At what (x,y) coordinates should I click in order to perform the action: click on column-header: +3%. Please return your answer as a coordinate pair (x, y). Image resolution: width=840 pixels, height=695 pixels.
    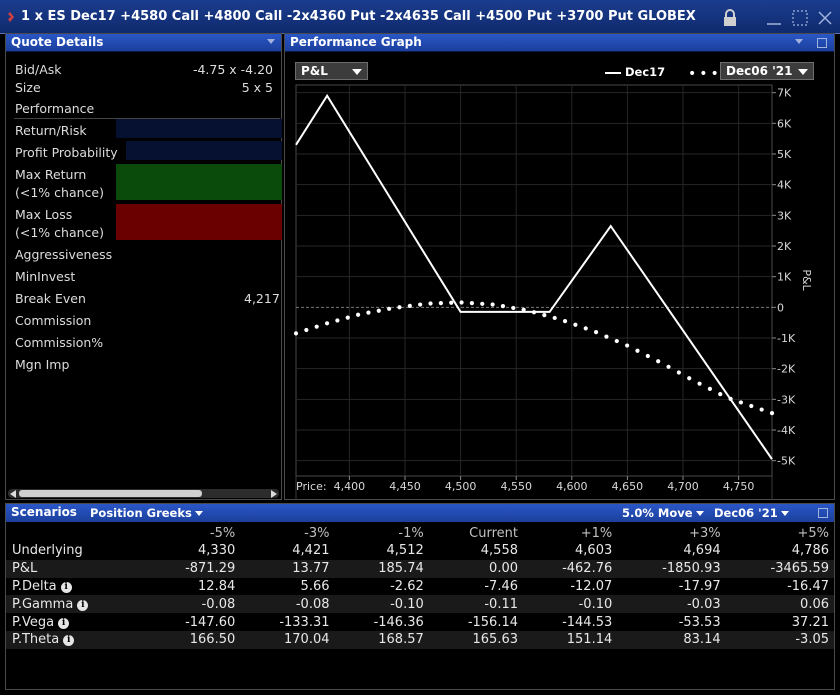
    Looking at the image, I should click on (705, 533).